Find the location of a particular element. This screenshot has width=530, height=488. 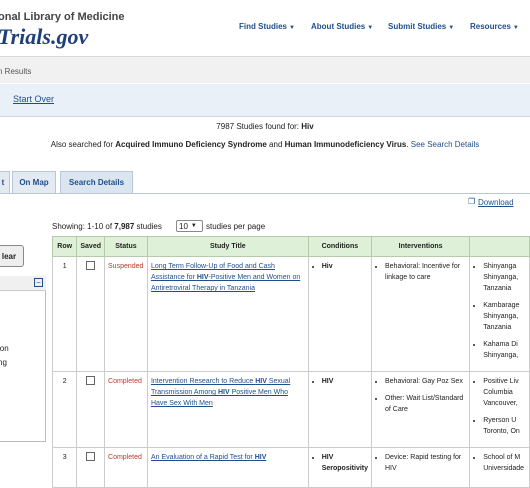

intervention-item: Device: Rapid testing for HIV is located at coordinates (425, 463).